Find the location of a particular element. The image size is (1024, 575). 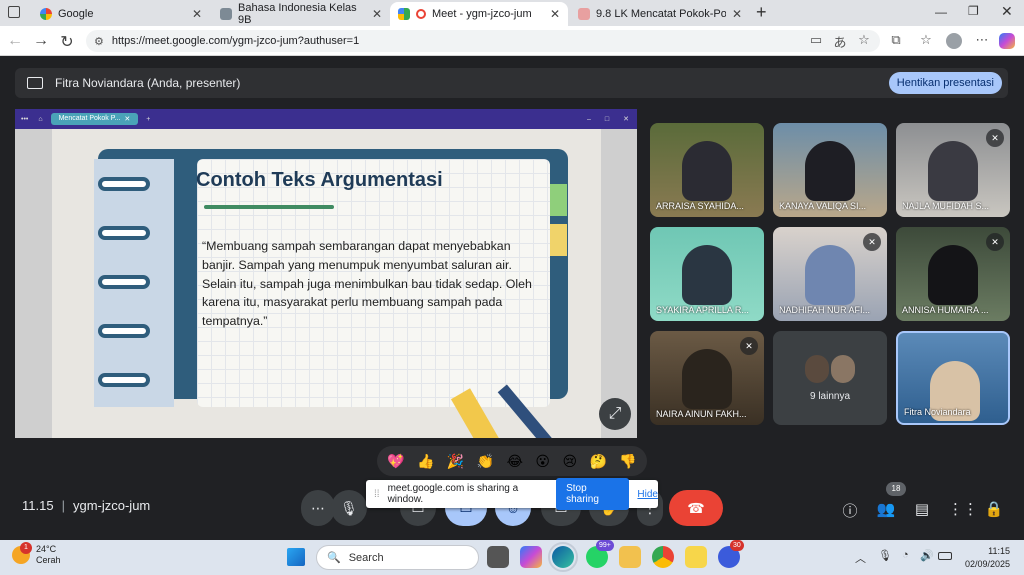

tab-bahasa-indonesia: Bahasa Indonesia Kelas 9B ✕ is located at coordinates (301, 14).